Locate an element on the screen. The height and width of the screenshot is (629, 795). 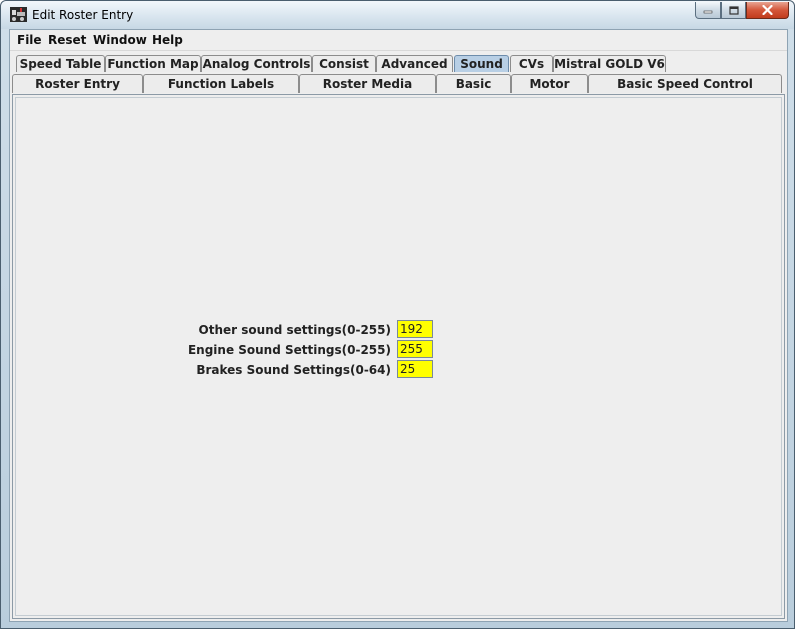
minimize-button is located at coordinates (708, 10).